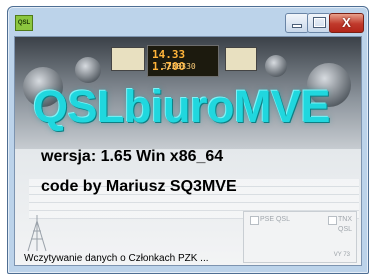  What do you see at coordinates (300, 237) in the screenshot?
I see `qsl-confirmation-box: PSE QSL TNX QSL VY 73` at bounding box center [300, 237].